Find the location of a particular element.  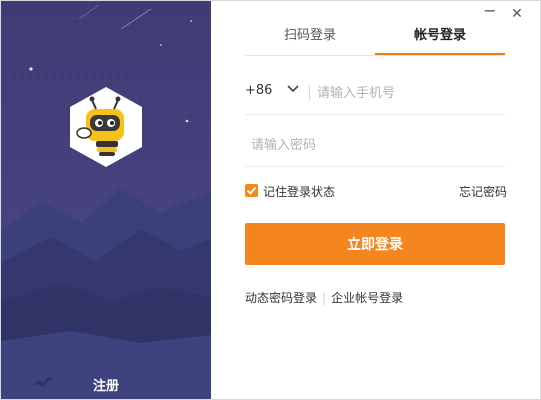

minimize-button: − is located at coordinates (490, 13).